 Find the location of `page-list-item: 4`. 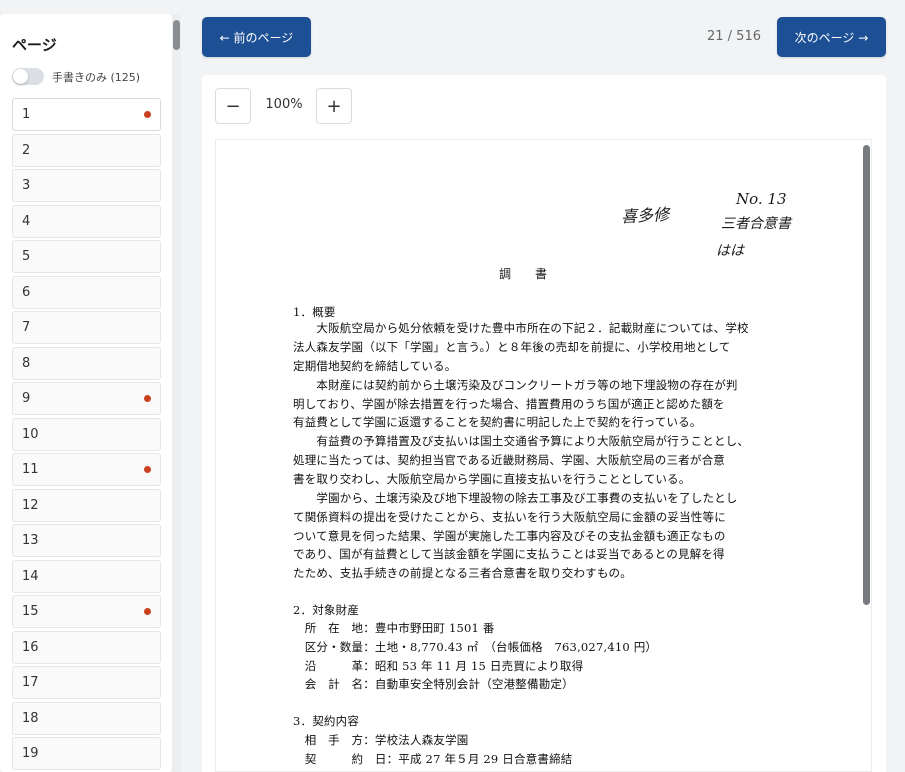

page-list-item: 4 is located at coordinates (86, 221).